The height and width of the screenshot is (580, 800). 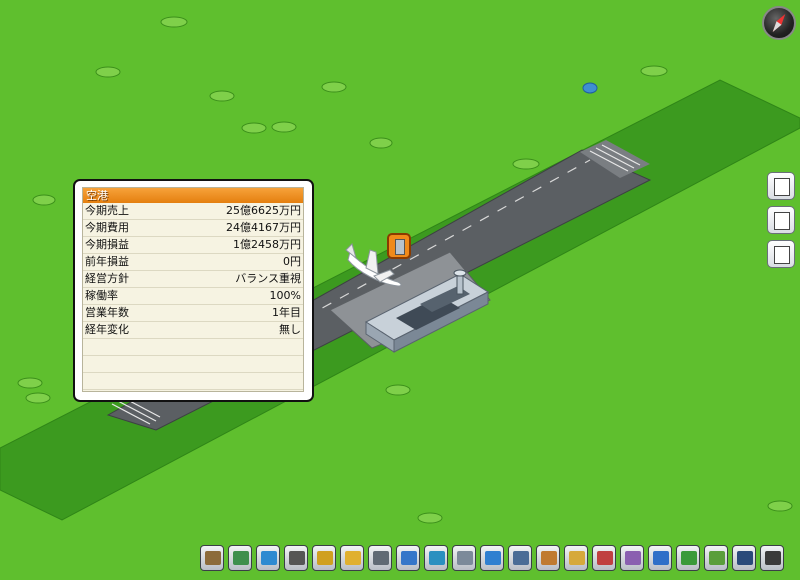 I want to click on toolbar-button-train, so click(x=240, y=558).